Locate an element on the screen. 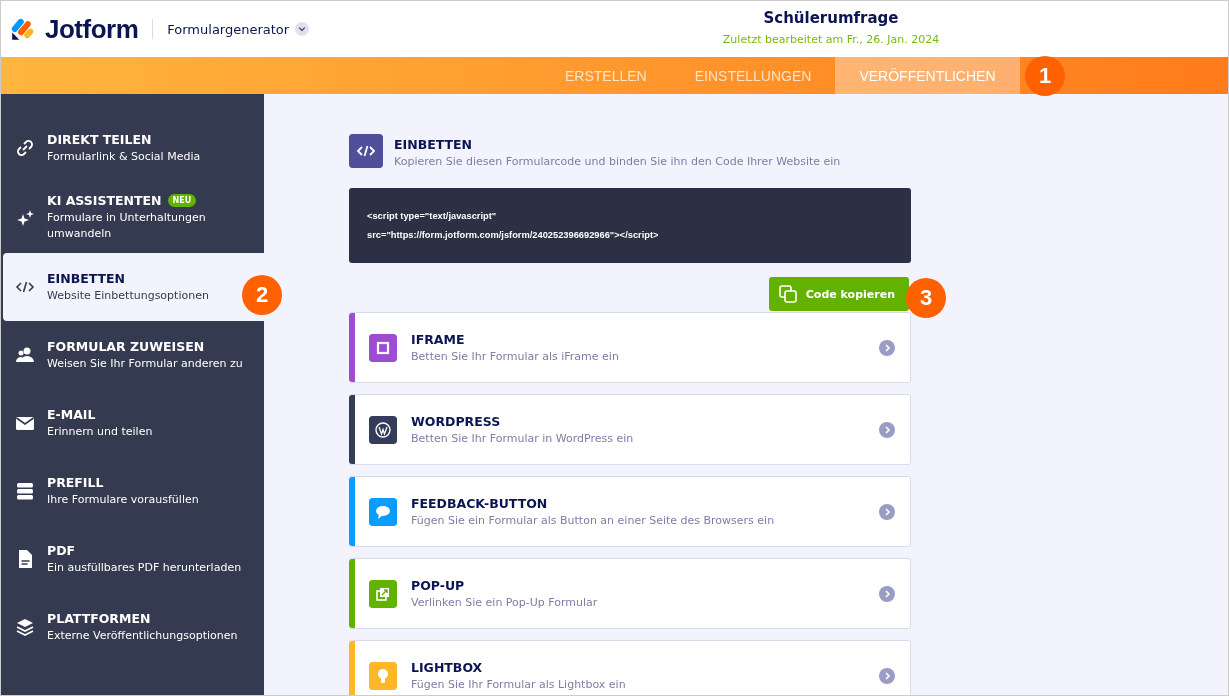 This screenshot has height=696, width=1229. item-subtitle: Formulare in Unterhaltungen umwandeln is located at coordinates (127, 226).